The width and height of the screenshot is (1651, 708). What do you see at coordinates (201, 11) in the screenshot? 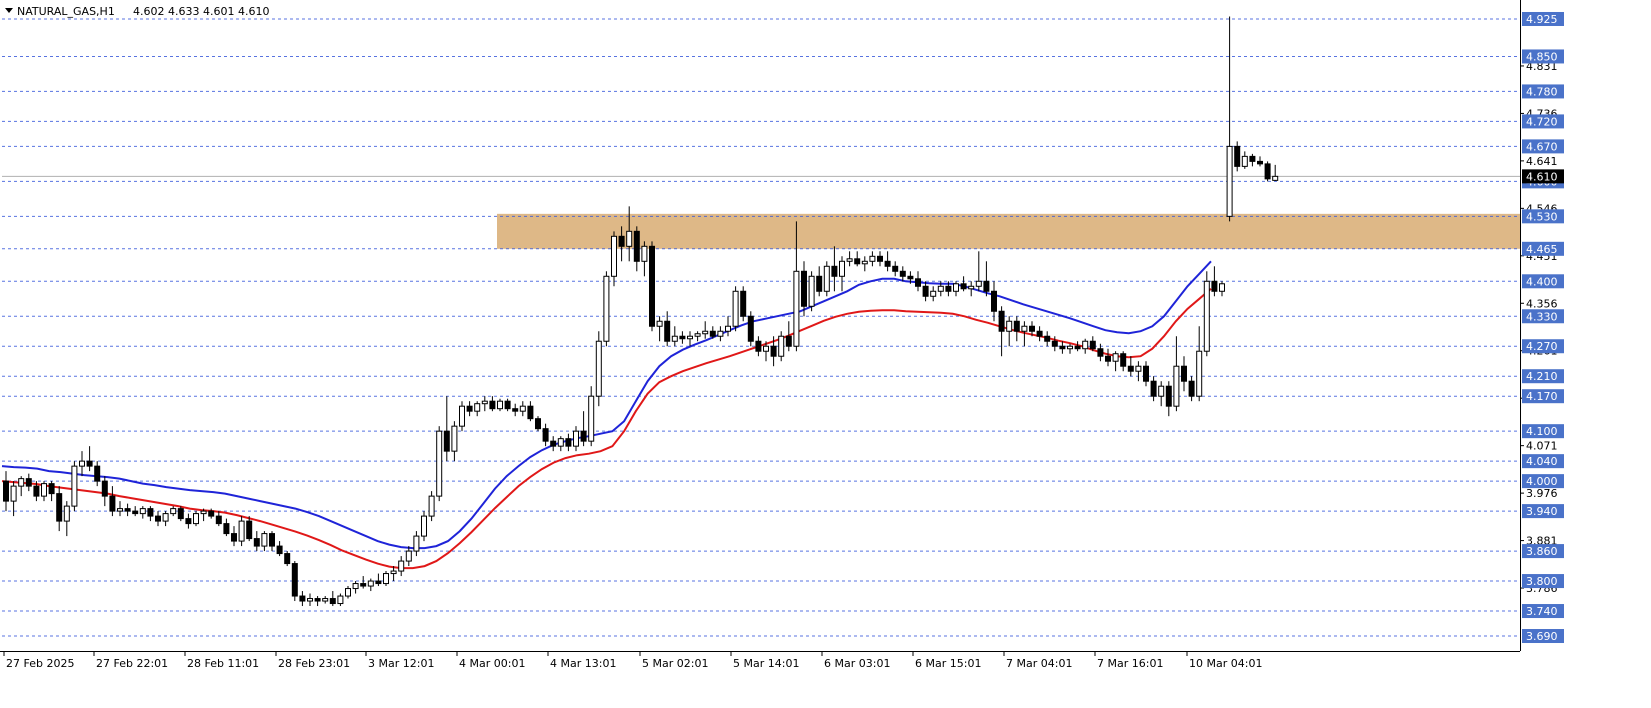
I see `ohlc-values: 4.602 4.633 4.601 4.610` at bounding box center [201, 11].